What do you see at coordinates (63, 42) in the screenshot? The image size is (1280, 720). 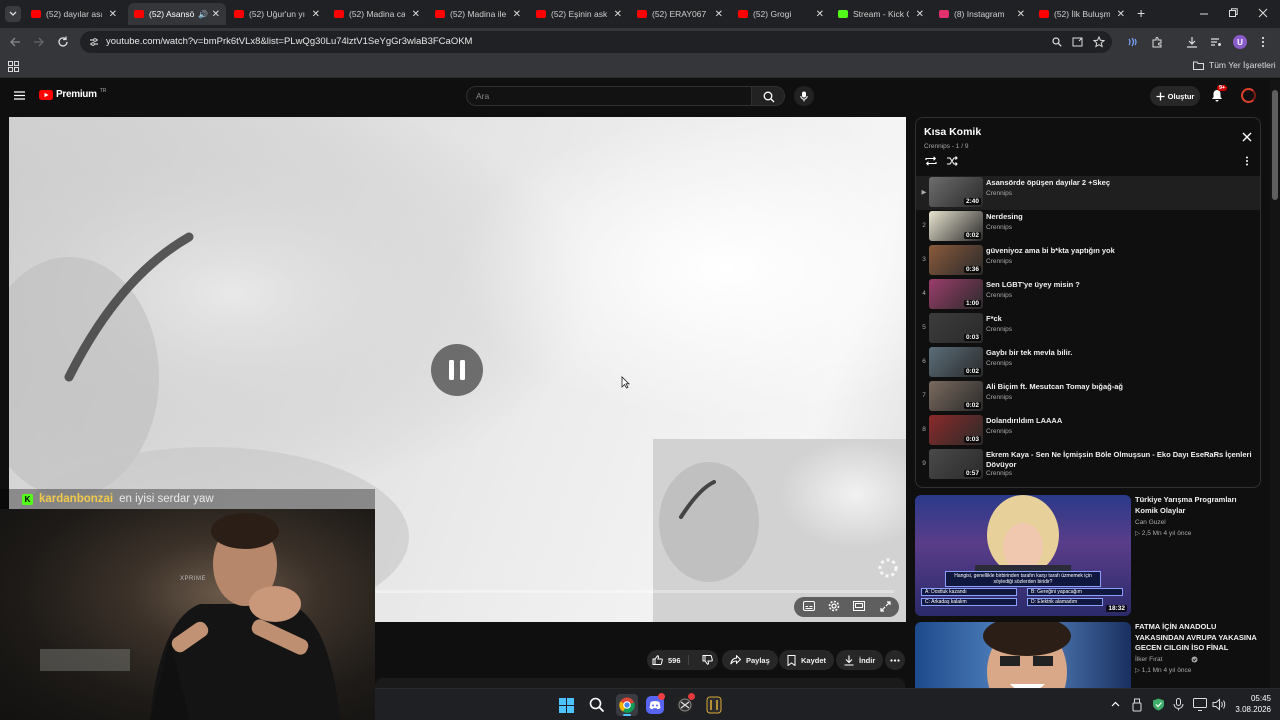 I see `reload-button` at bounding box center [63, 42].